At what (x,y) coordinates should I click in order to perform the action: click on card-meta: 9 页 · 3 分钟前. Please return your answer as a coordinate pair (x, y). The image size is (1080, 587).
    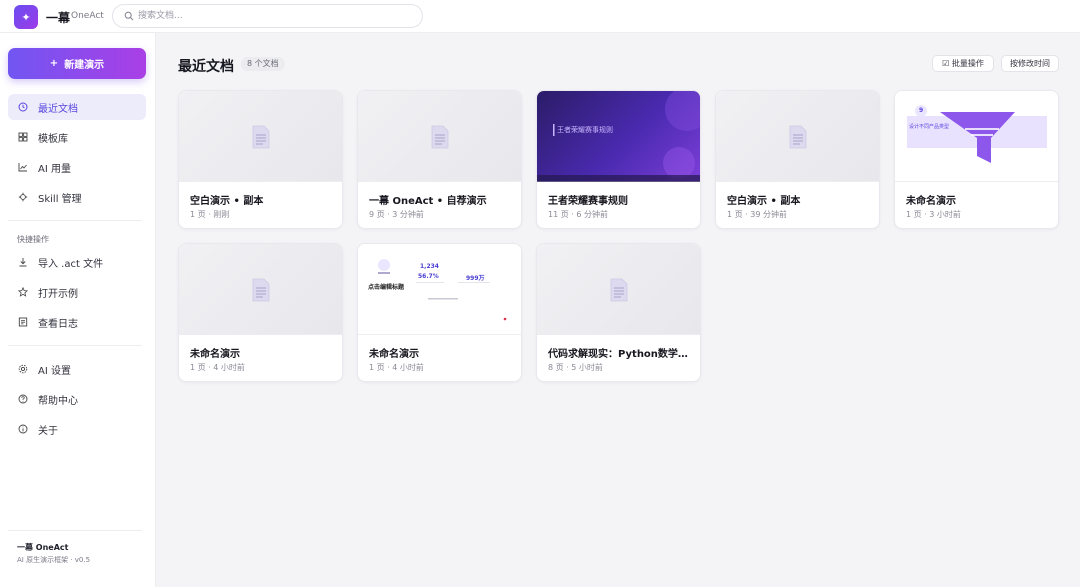
    Looking at the image, I should click on (396, 214).